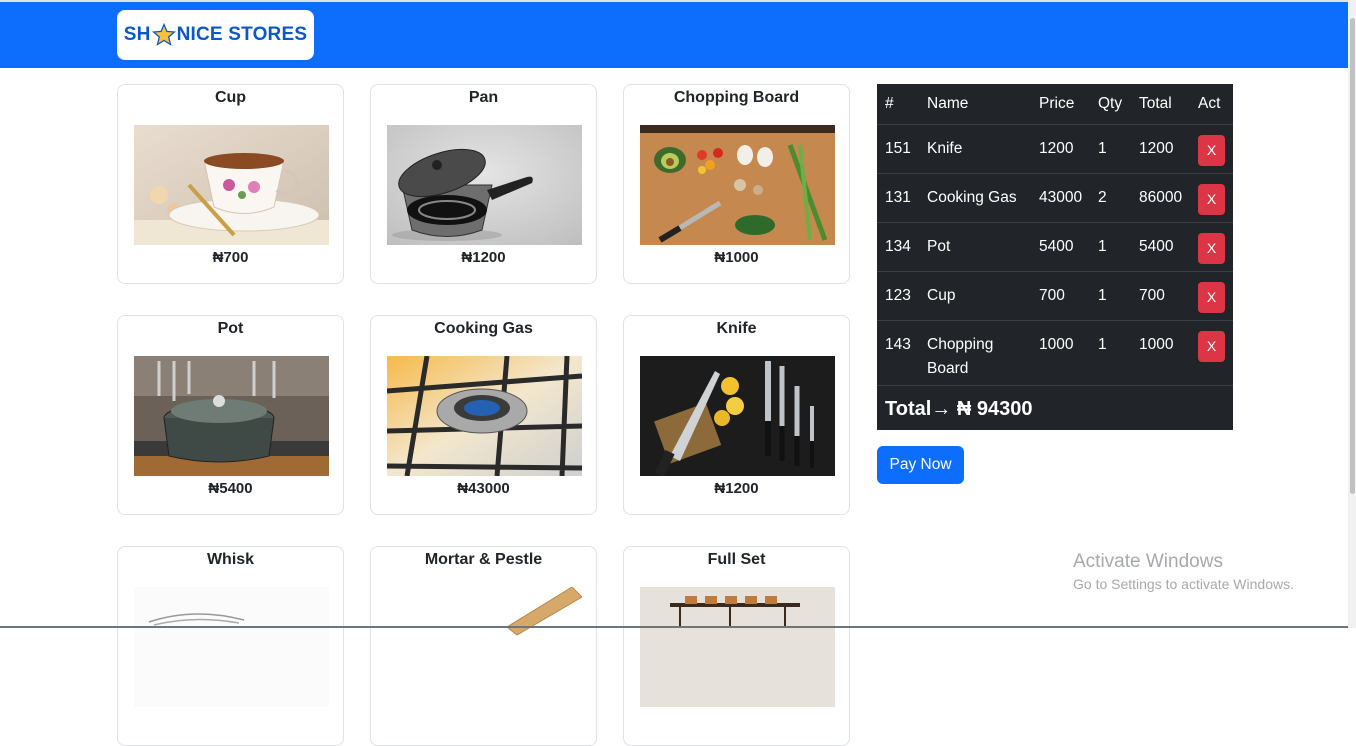 The width and height of the screenshot is (1356, 746). I want to click on cart-item-total: 700, so click(1160, 296).